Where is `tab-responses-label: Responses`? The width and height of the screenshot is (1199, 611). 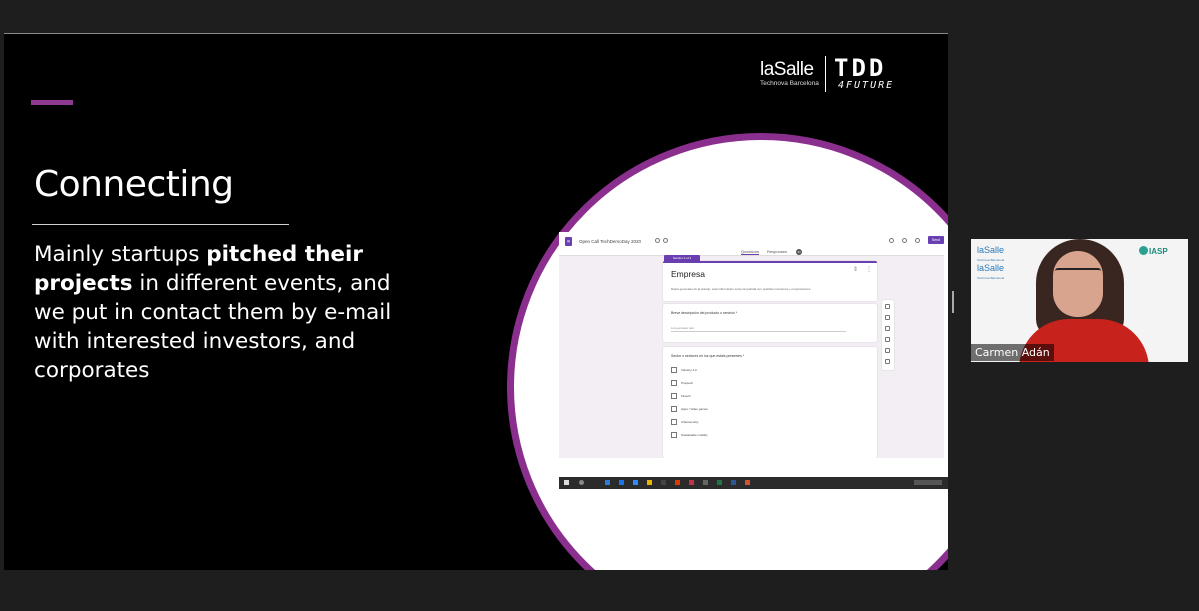
tab-responses-label: Responses is located at coordinates (777, 251).